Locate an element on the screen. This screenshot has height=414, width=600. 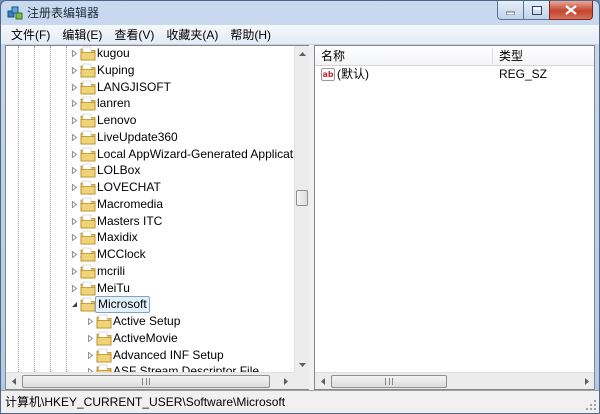
tree-node: LOVECHAT is located at coordinates (150, 187).